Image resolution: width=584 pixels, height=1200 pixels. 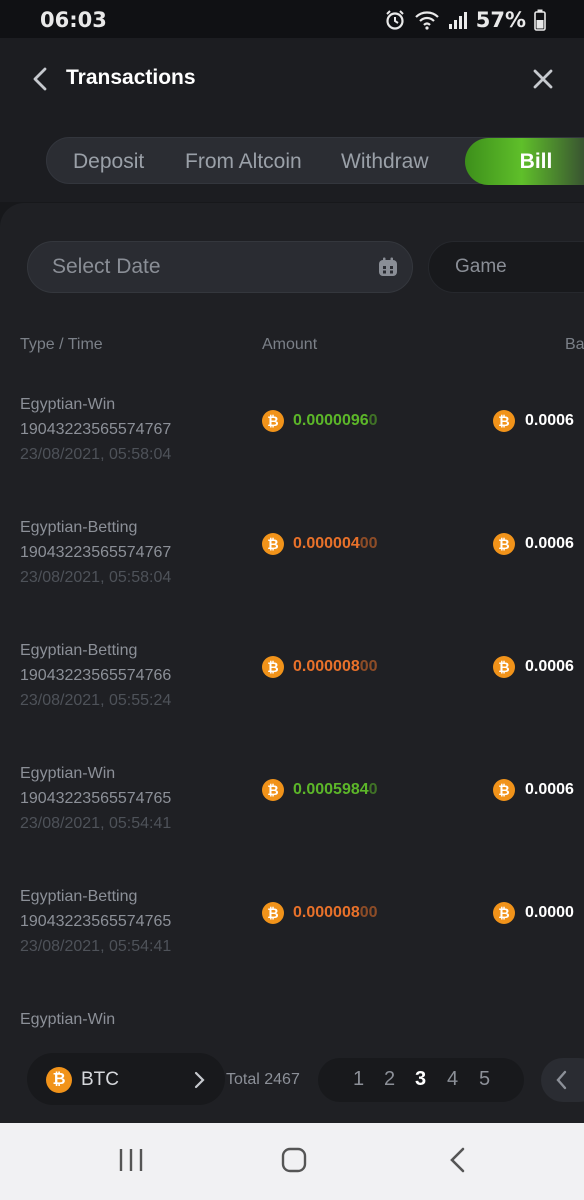 I want to click on status-bar: 06:03 57%, so click(x=292, y=19).